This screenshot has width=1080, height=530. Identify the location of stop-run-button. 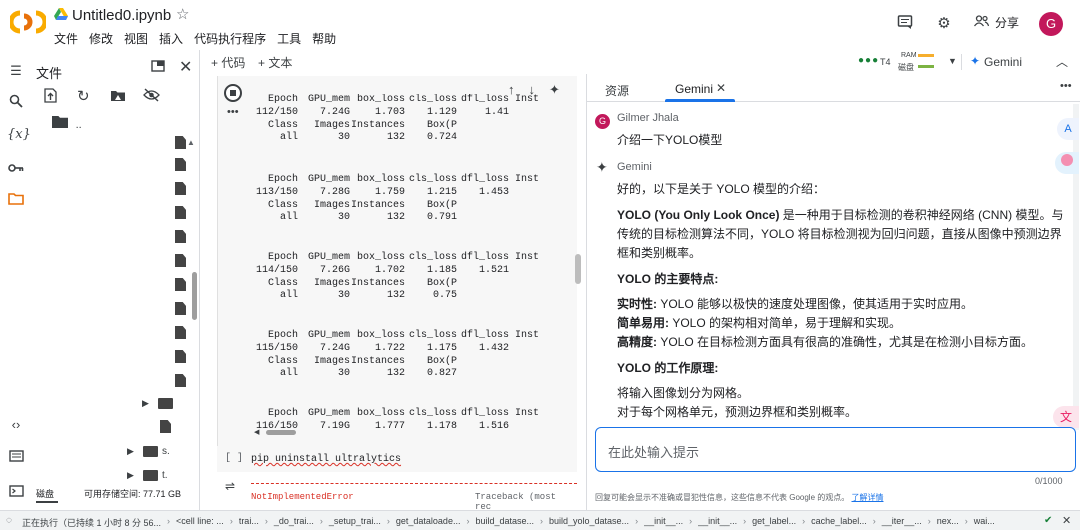
(233, 93).